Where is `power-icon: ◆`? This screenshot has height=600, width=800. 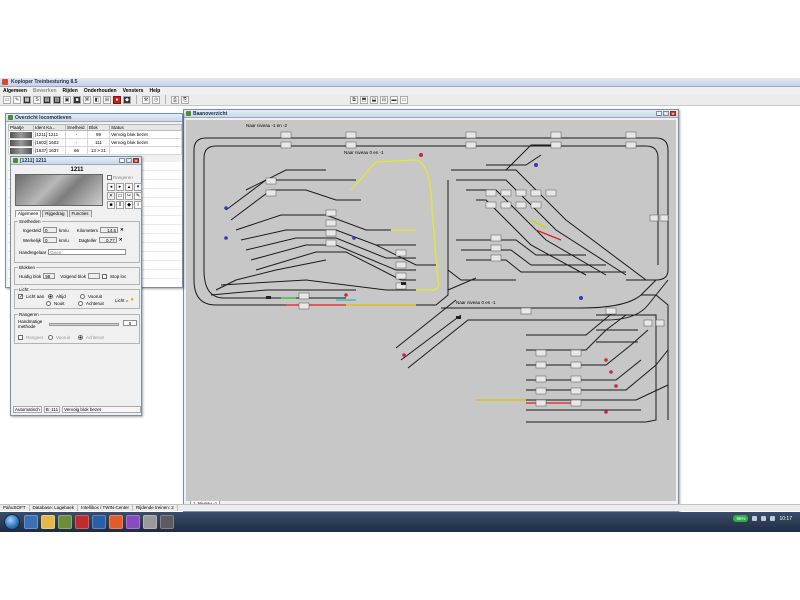 power-icon: ◆ is located at coordinates (127, 99).